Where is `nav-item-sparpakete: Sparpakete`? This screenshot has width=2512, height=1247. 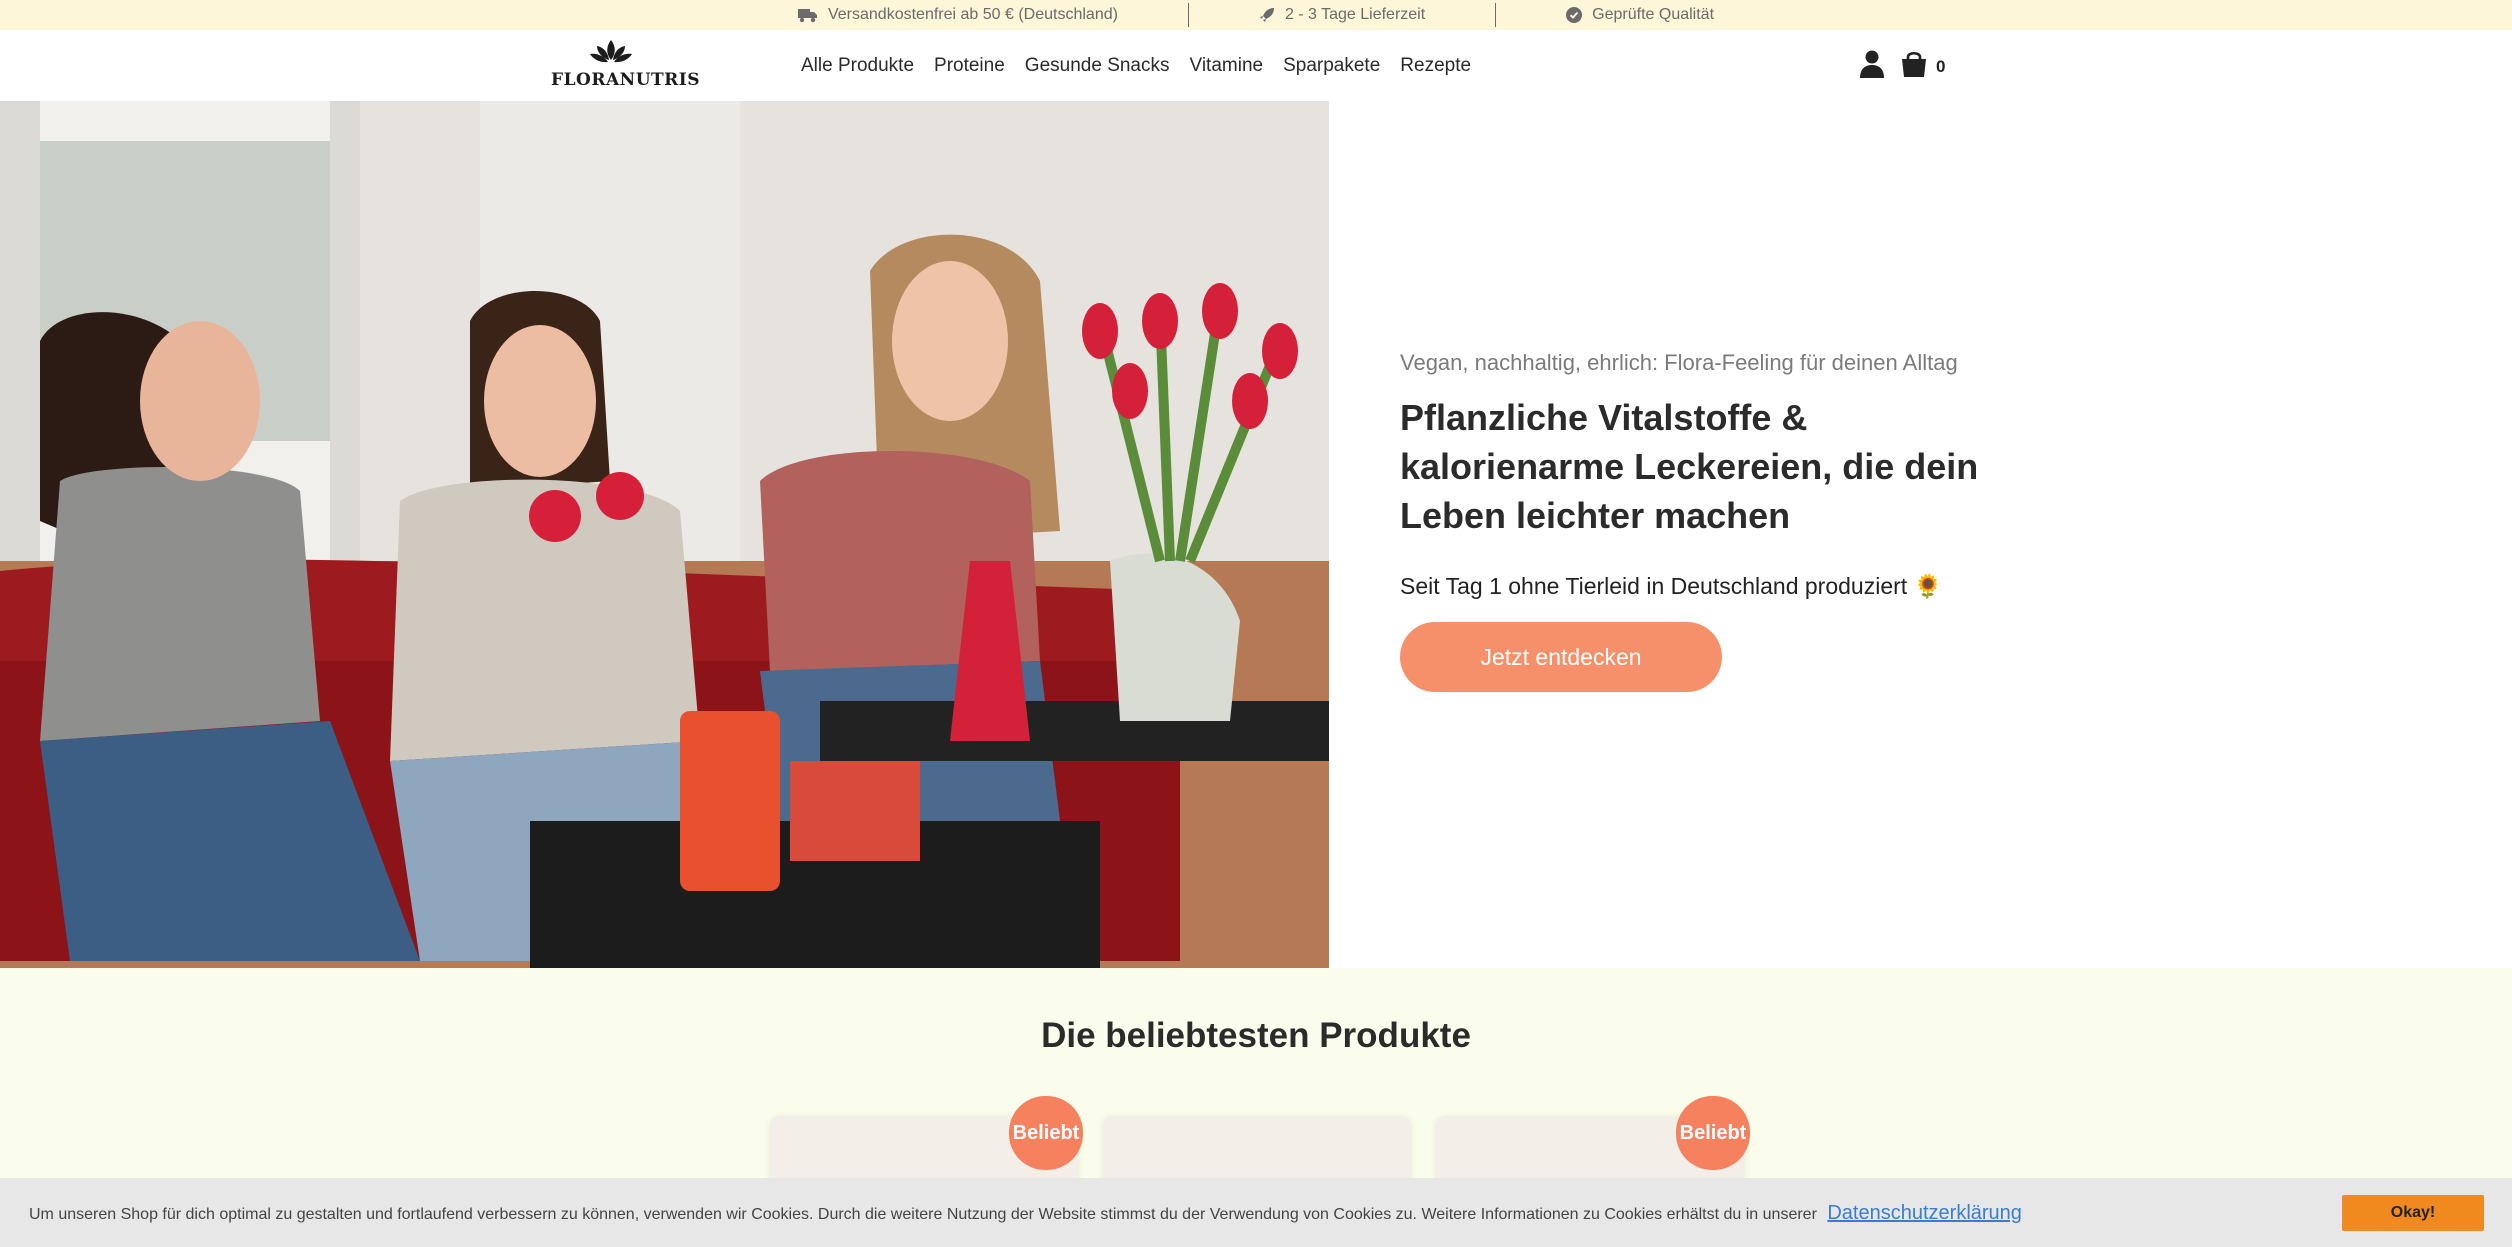 nav-item-sparpakete: Sparpakete is located at coordinates (1331, 66).